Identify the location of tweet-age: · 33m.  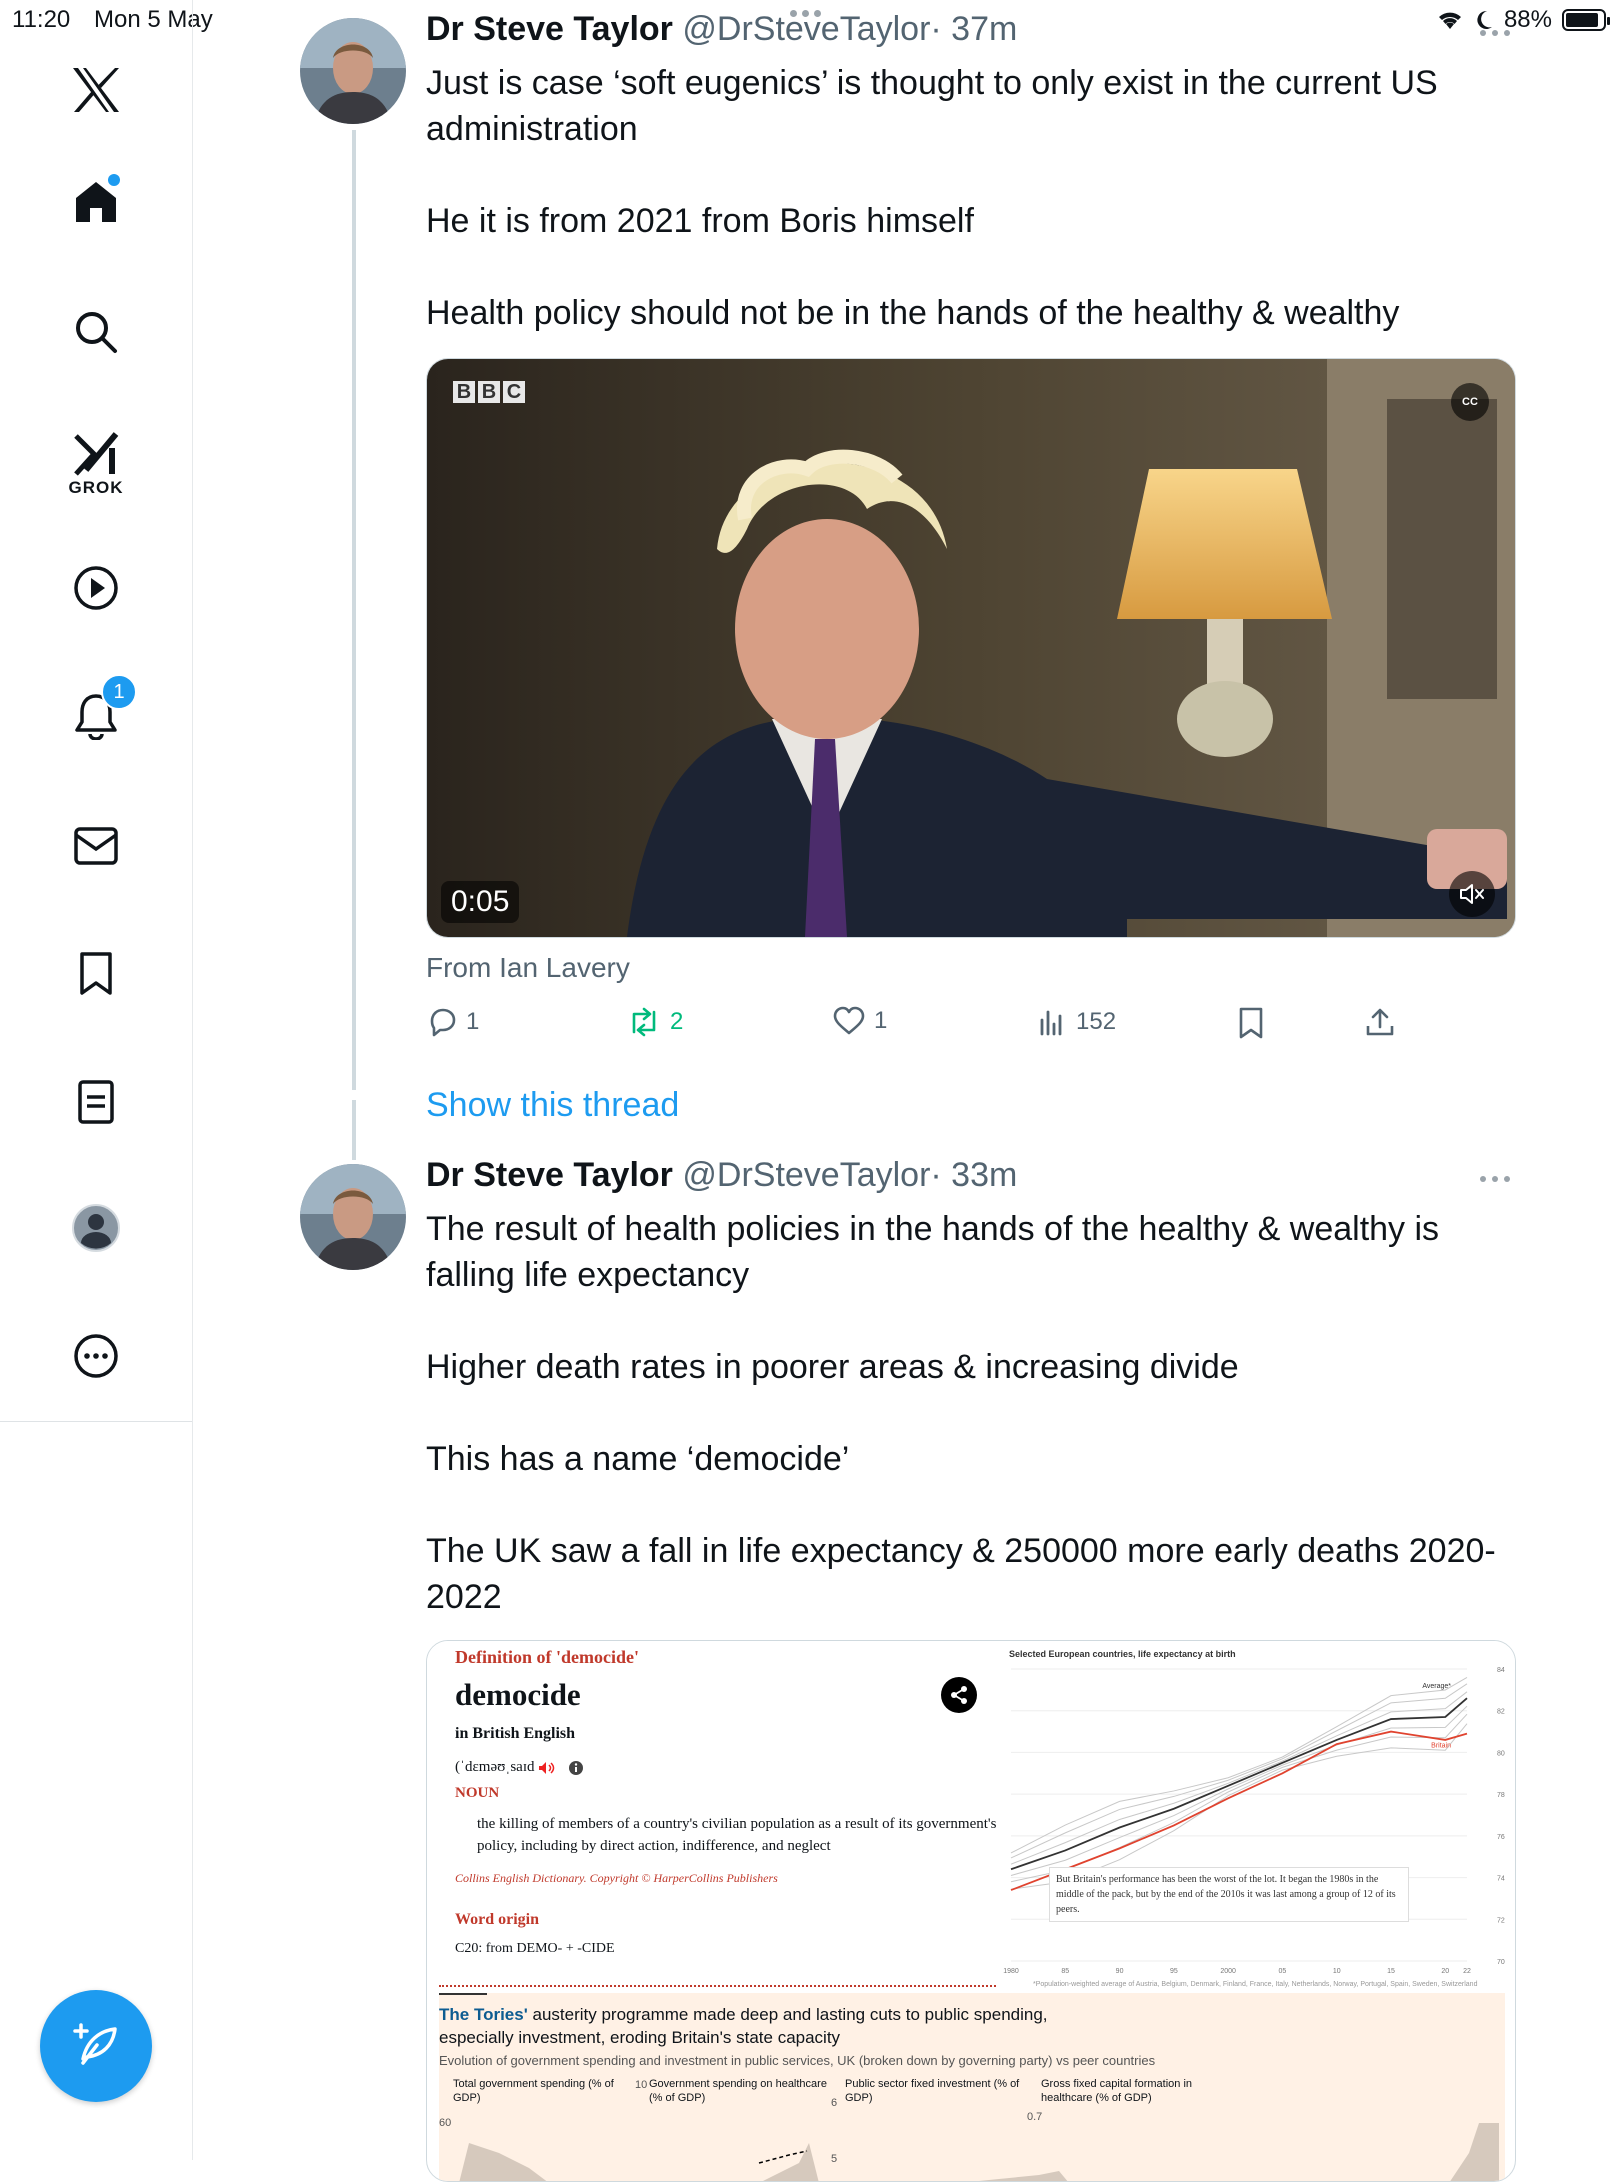
(973, 1175).